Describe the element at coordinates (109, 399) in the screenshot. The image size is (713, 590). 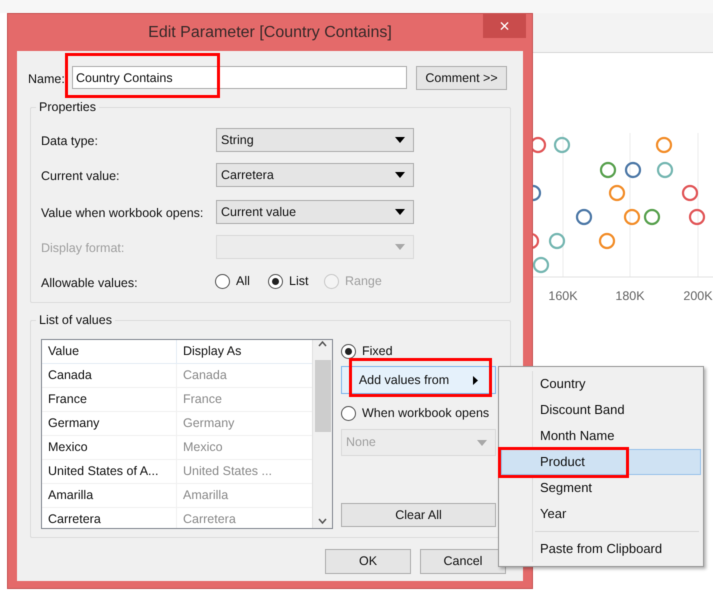
I see `table-cell: France` at that location.